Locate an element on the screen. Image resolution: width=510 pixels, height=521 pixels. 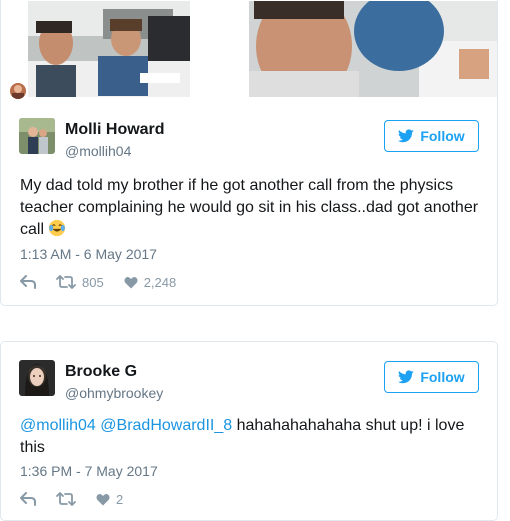
display-name: Brooke G is located at coordinates (101, 372).